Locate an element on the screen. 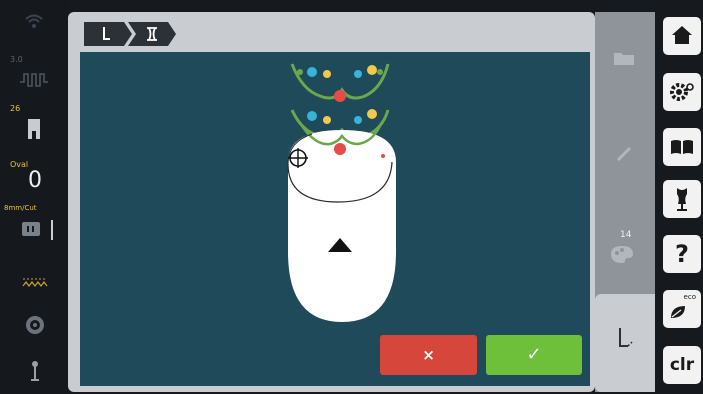 This screenshot has height=394, width=703. stitch-length-value: 26 is located at coordinates (15, 108).